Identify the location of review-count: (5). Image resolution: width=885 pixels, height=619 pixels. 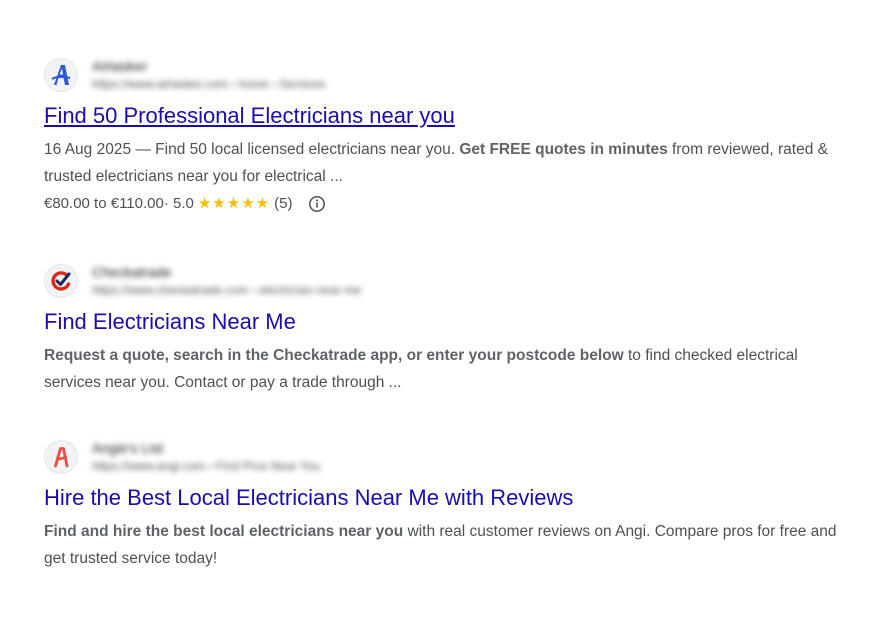
(283, 203).